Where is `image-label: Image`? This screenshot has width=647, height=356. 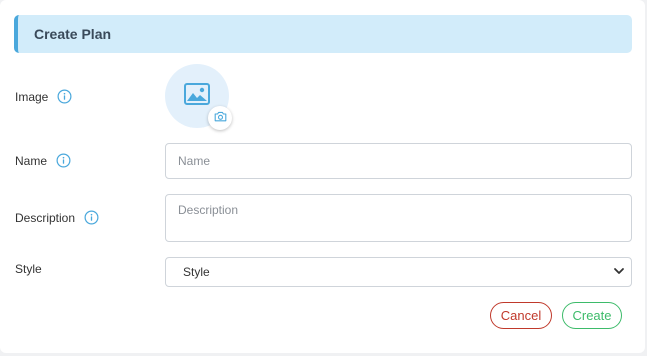 image-label: Image is located at coordinates (32, 96).